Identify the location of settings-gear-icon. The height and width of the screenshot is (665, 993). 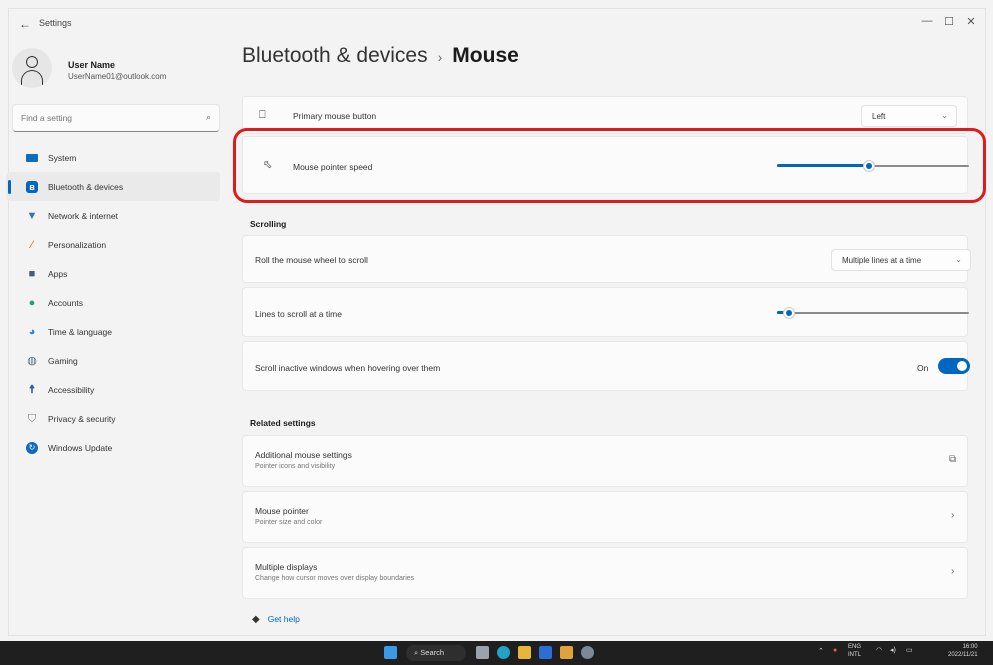
(587, 653).